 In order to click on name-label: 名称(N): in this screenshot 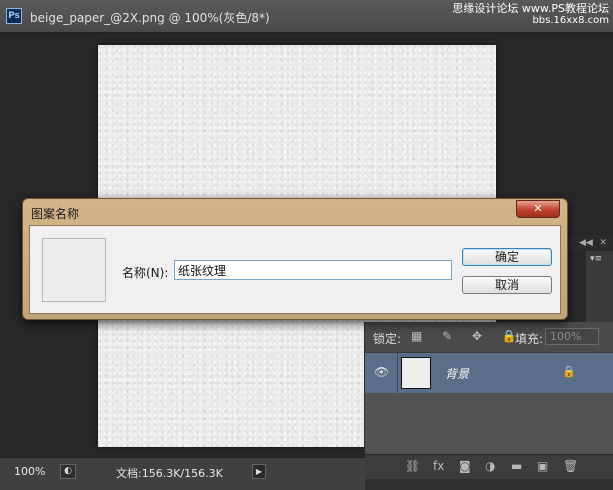, I will do `click(145, 273)`.